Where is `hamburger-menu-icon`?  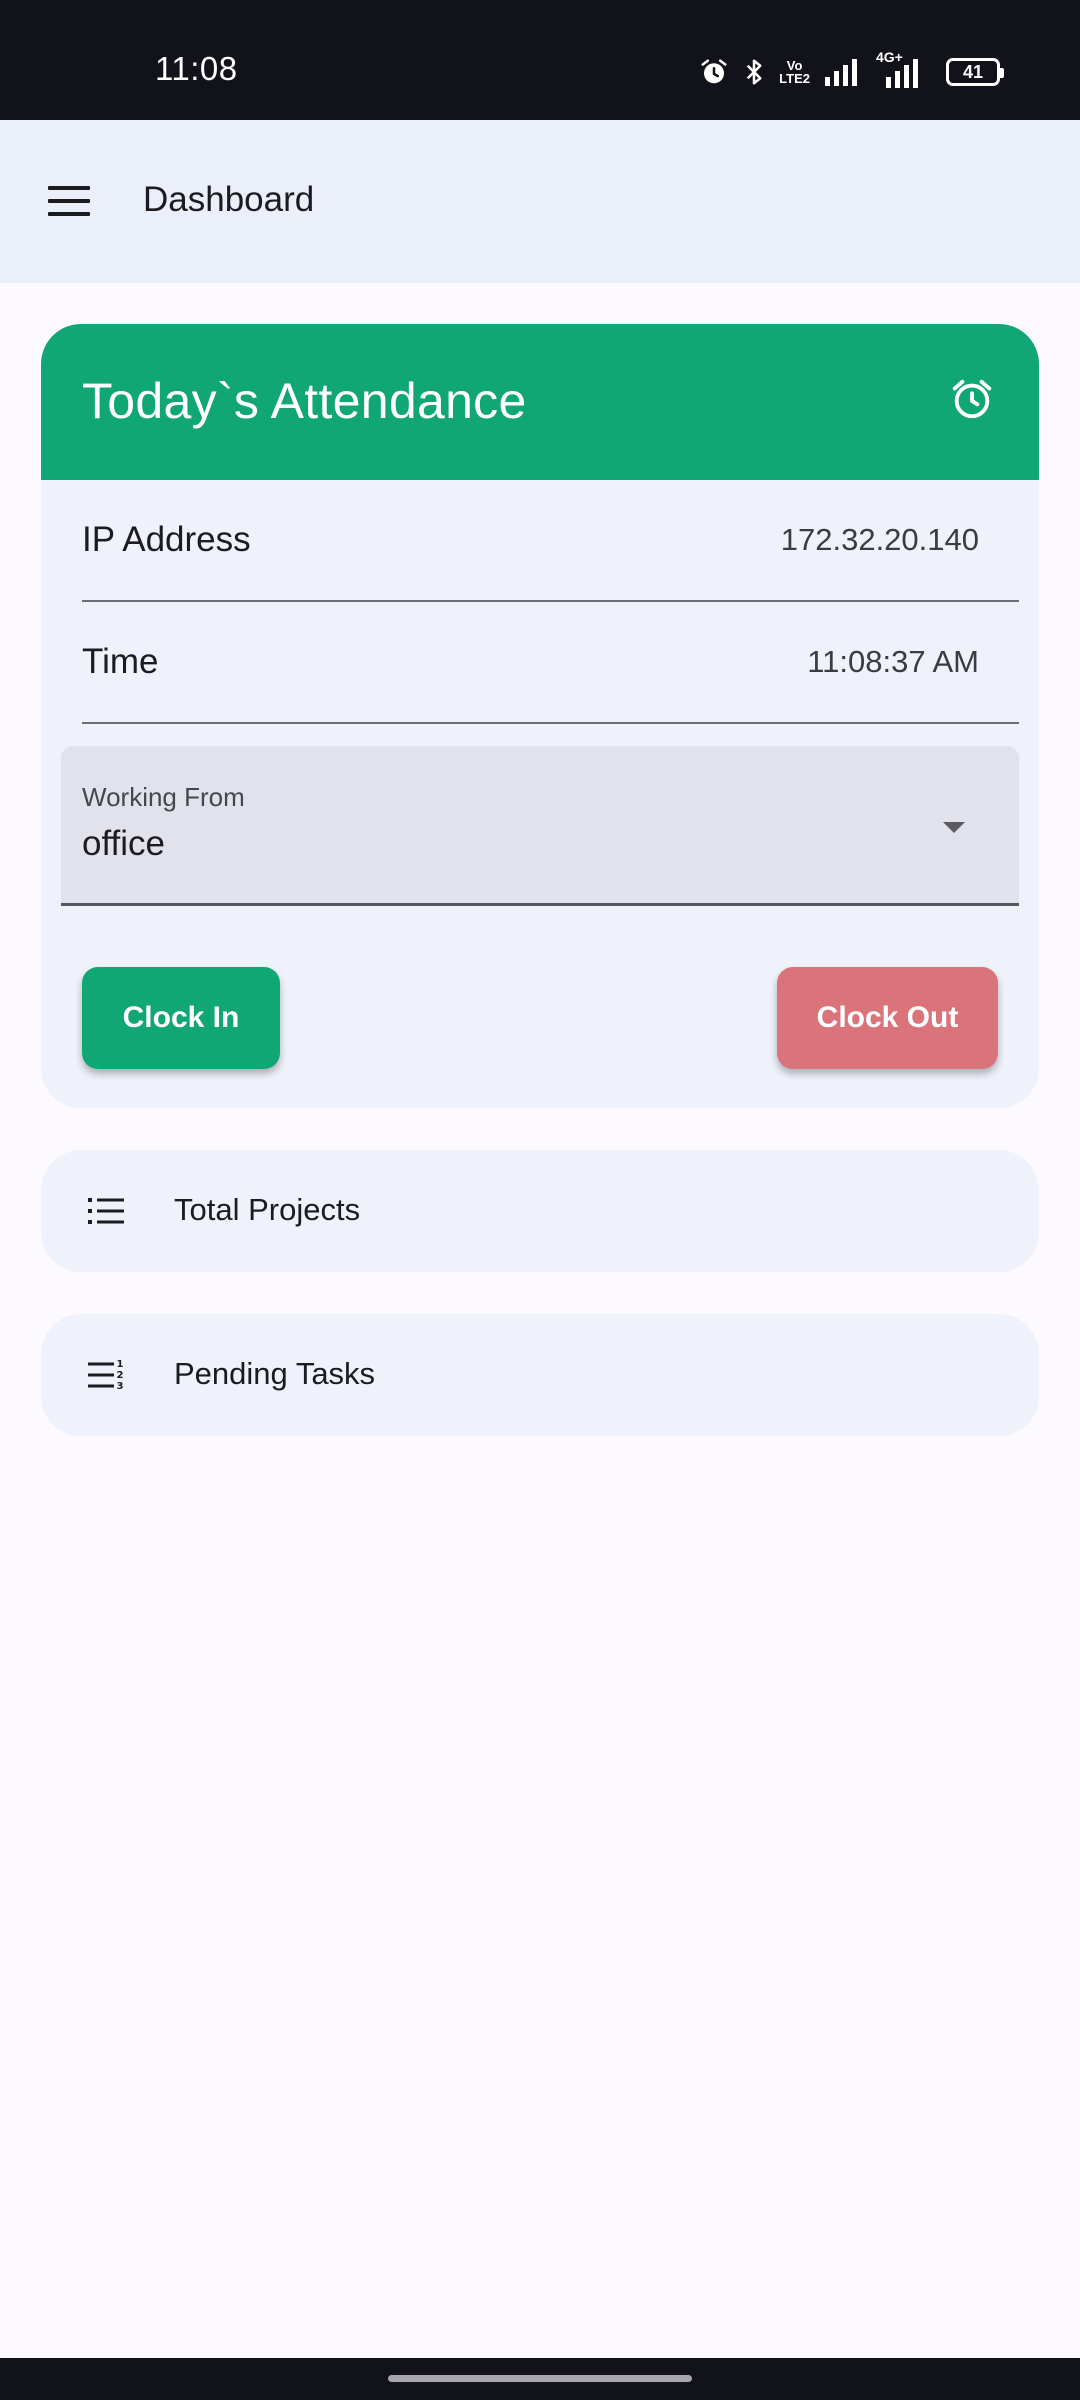
hamburger-menu-icon is located at coordinates (69, 201).